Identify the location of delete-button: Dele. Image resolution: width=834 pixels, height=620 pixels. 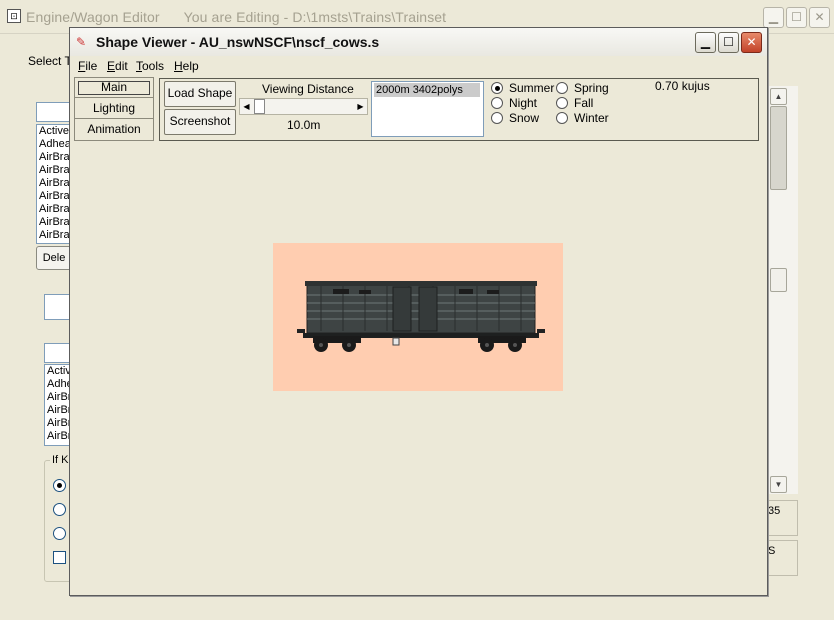
(54, 258).